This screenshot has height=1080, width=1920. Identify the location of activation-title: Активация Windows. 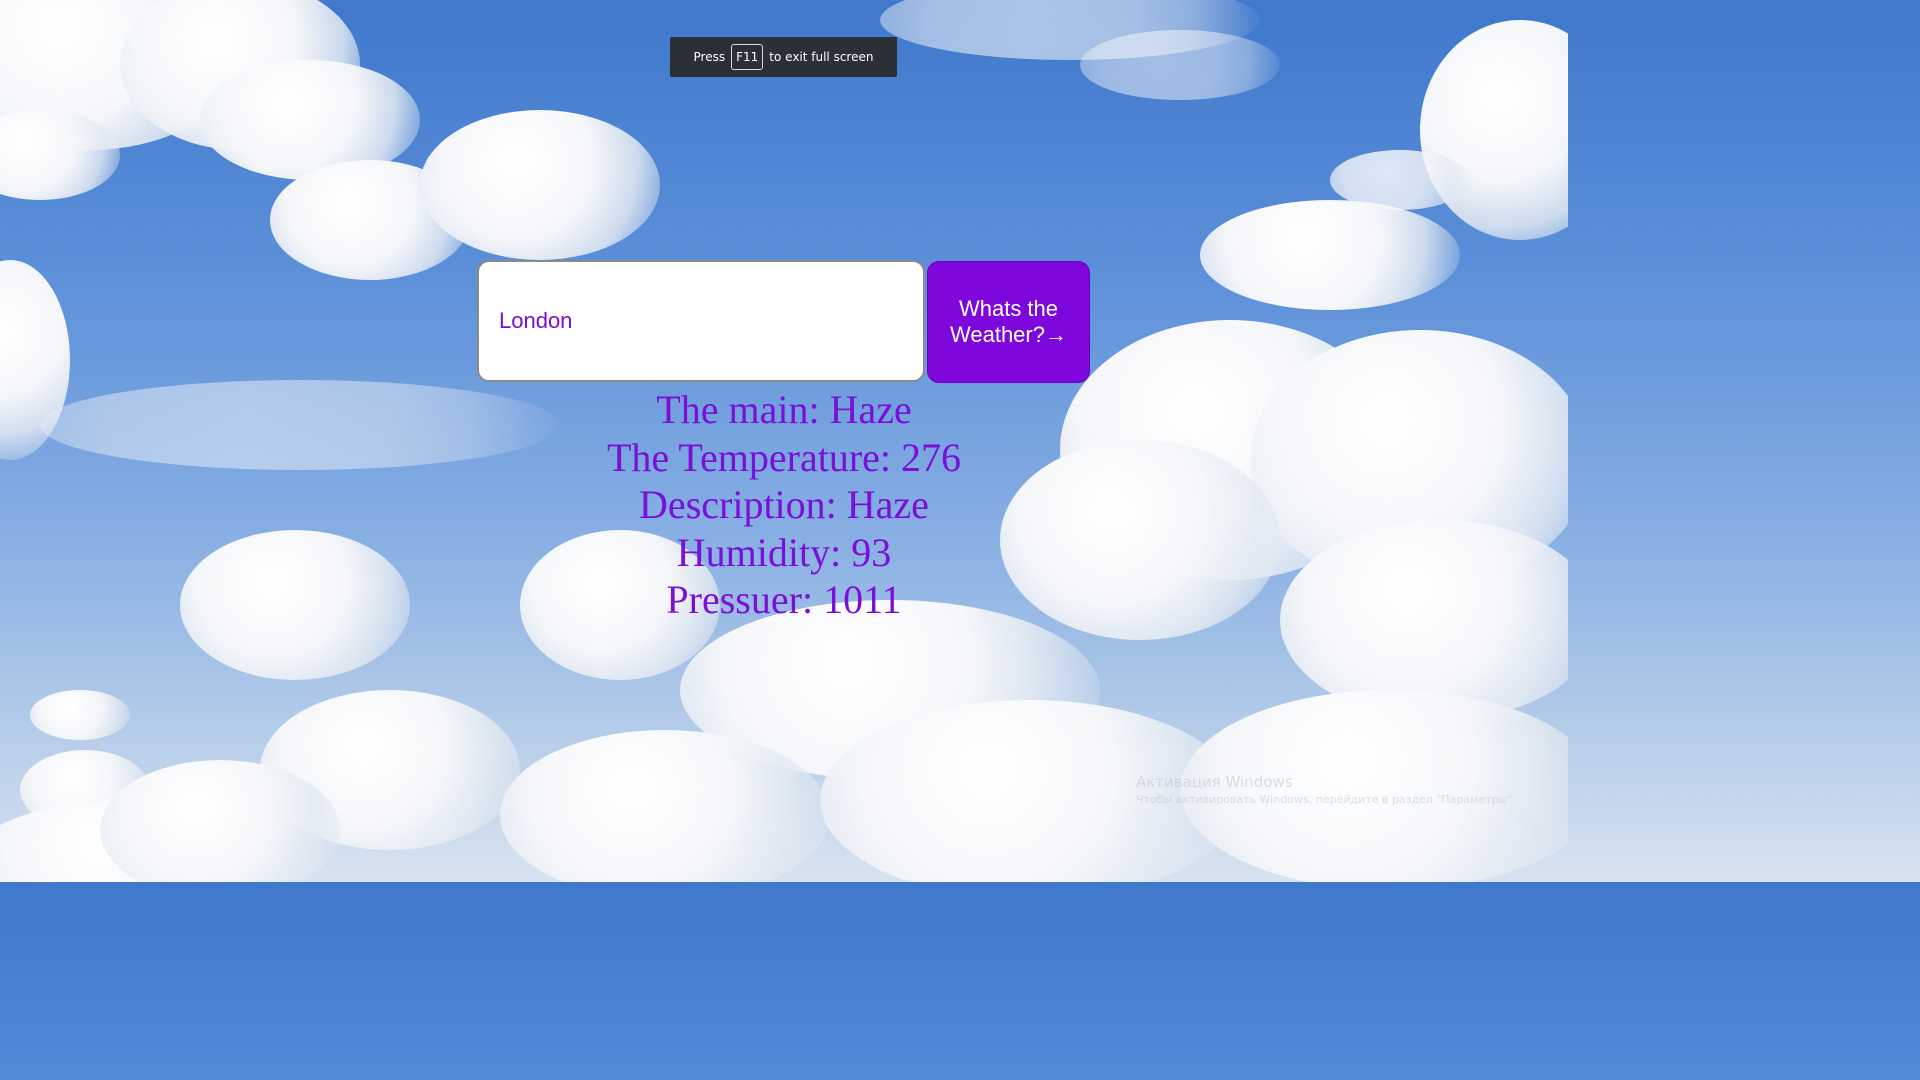
(1214, 782).